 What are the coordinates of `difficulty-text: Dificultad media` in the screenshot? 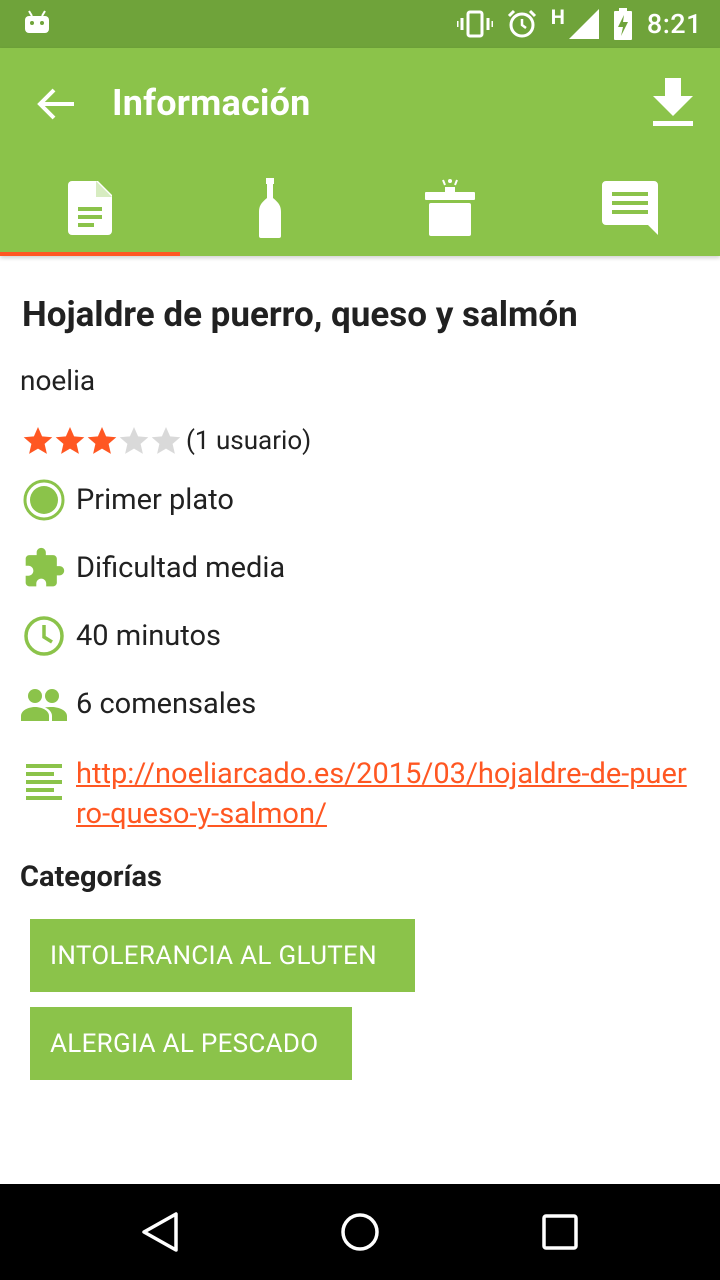 It's located at (181, 568).